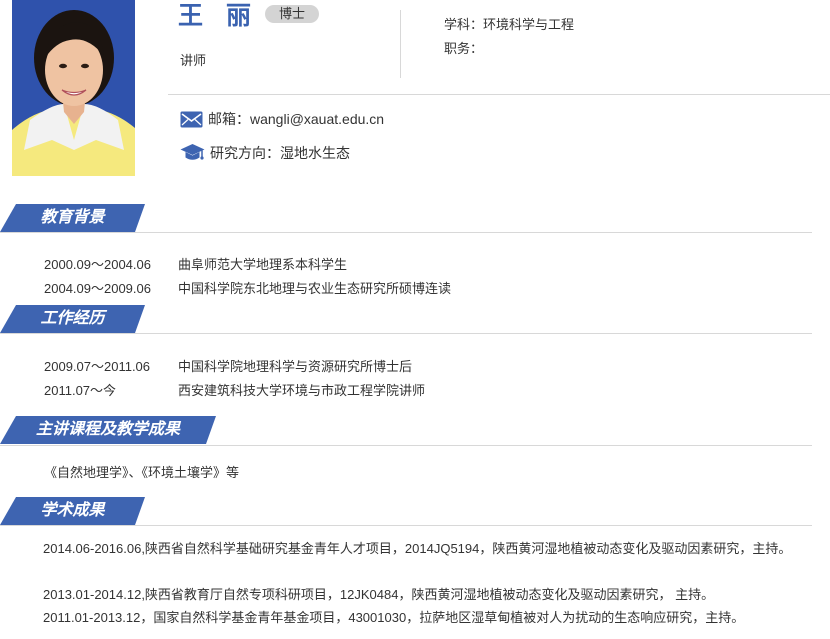 The height and width of the screenshot is (639, 830). I want to click on education-detail: 中国科学院东北地理与农业生态研究所硕博连读, so click(315, 288).